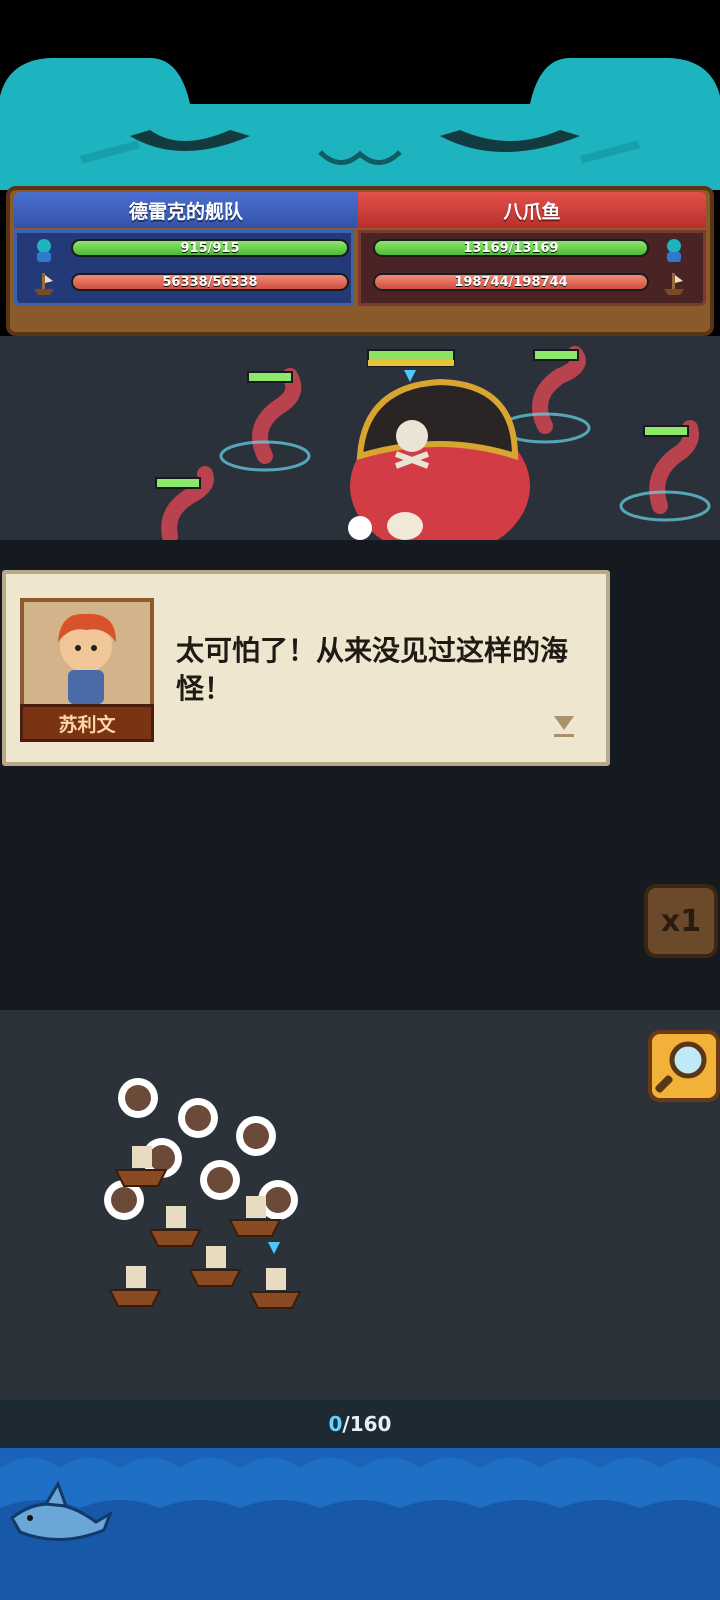 The width and height of the screenshot is (720, 1600). What do you see at coordinates (184, 268) in the screenshot?
I see `left-team-stats: 915/915 56338/56338` at bounding box center [184, 268].